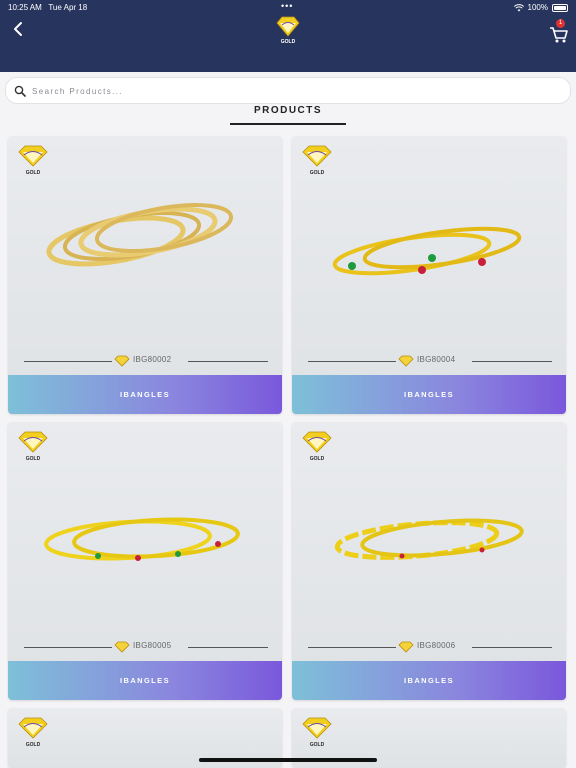 Image resolution: width=576 pixels, height=768 pixels. What do you see at coordinates (559, 35) in the screenshot?
I see `cart-icon` at bounding box center [559, 35].